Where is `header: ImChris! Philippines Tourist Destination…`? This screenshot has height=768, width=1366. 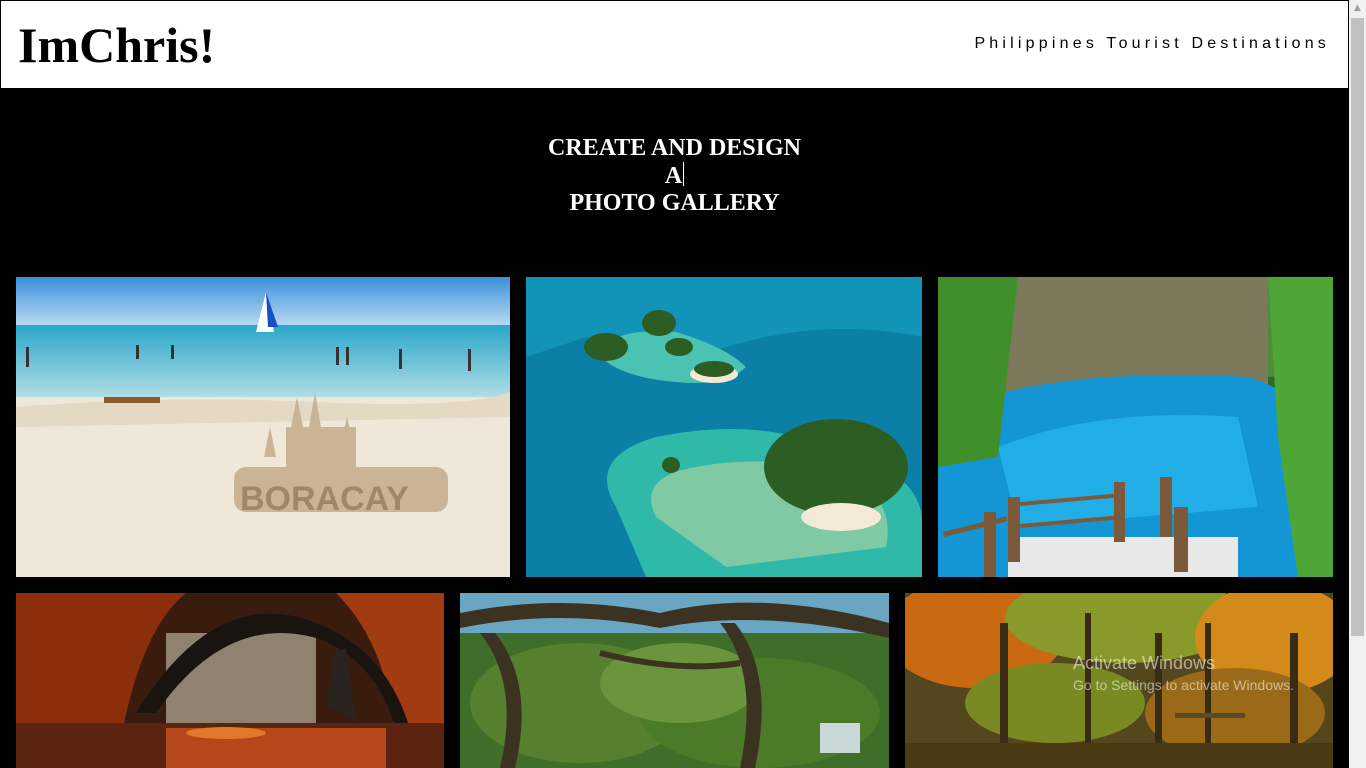 header: ImChris! Philippines Tourist Destination… is located at coordinates (674, 44).